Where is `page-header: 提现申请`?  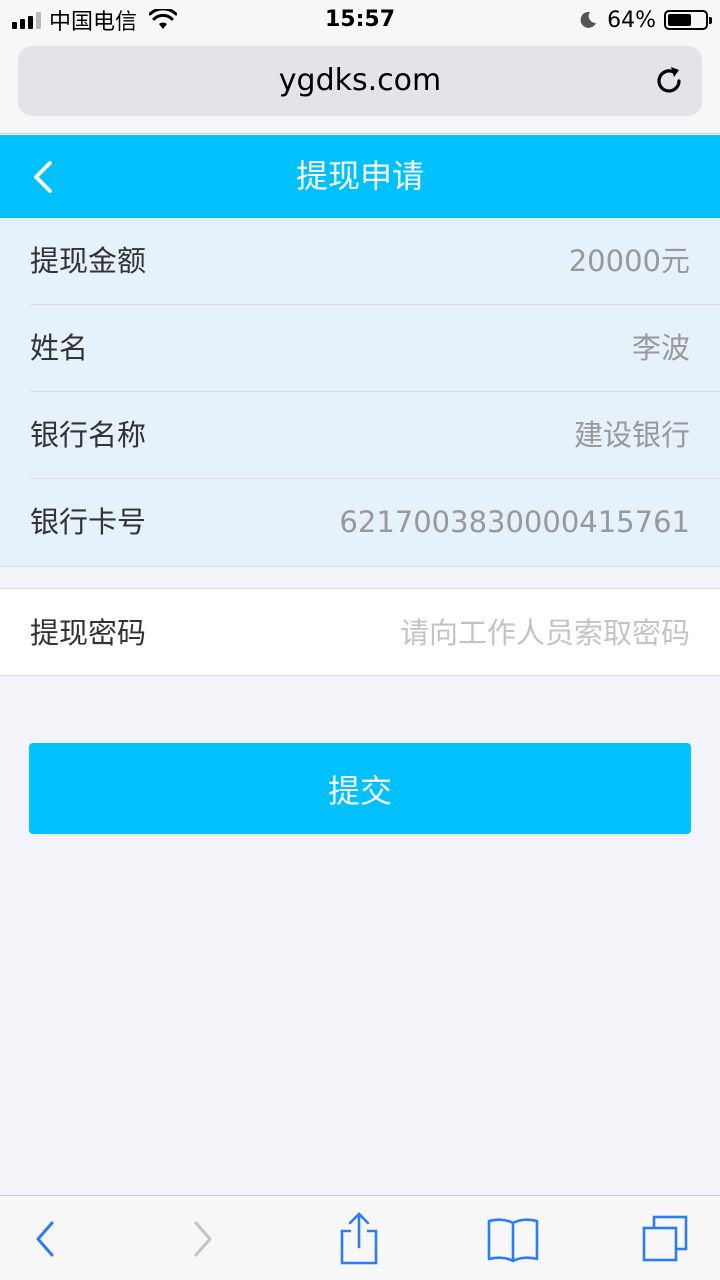 page-header: 提现申请 is located at coordinates (360, 176).